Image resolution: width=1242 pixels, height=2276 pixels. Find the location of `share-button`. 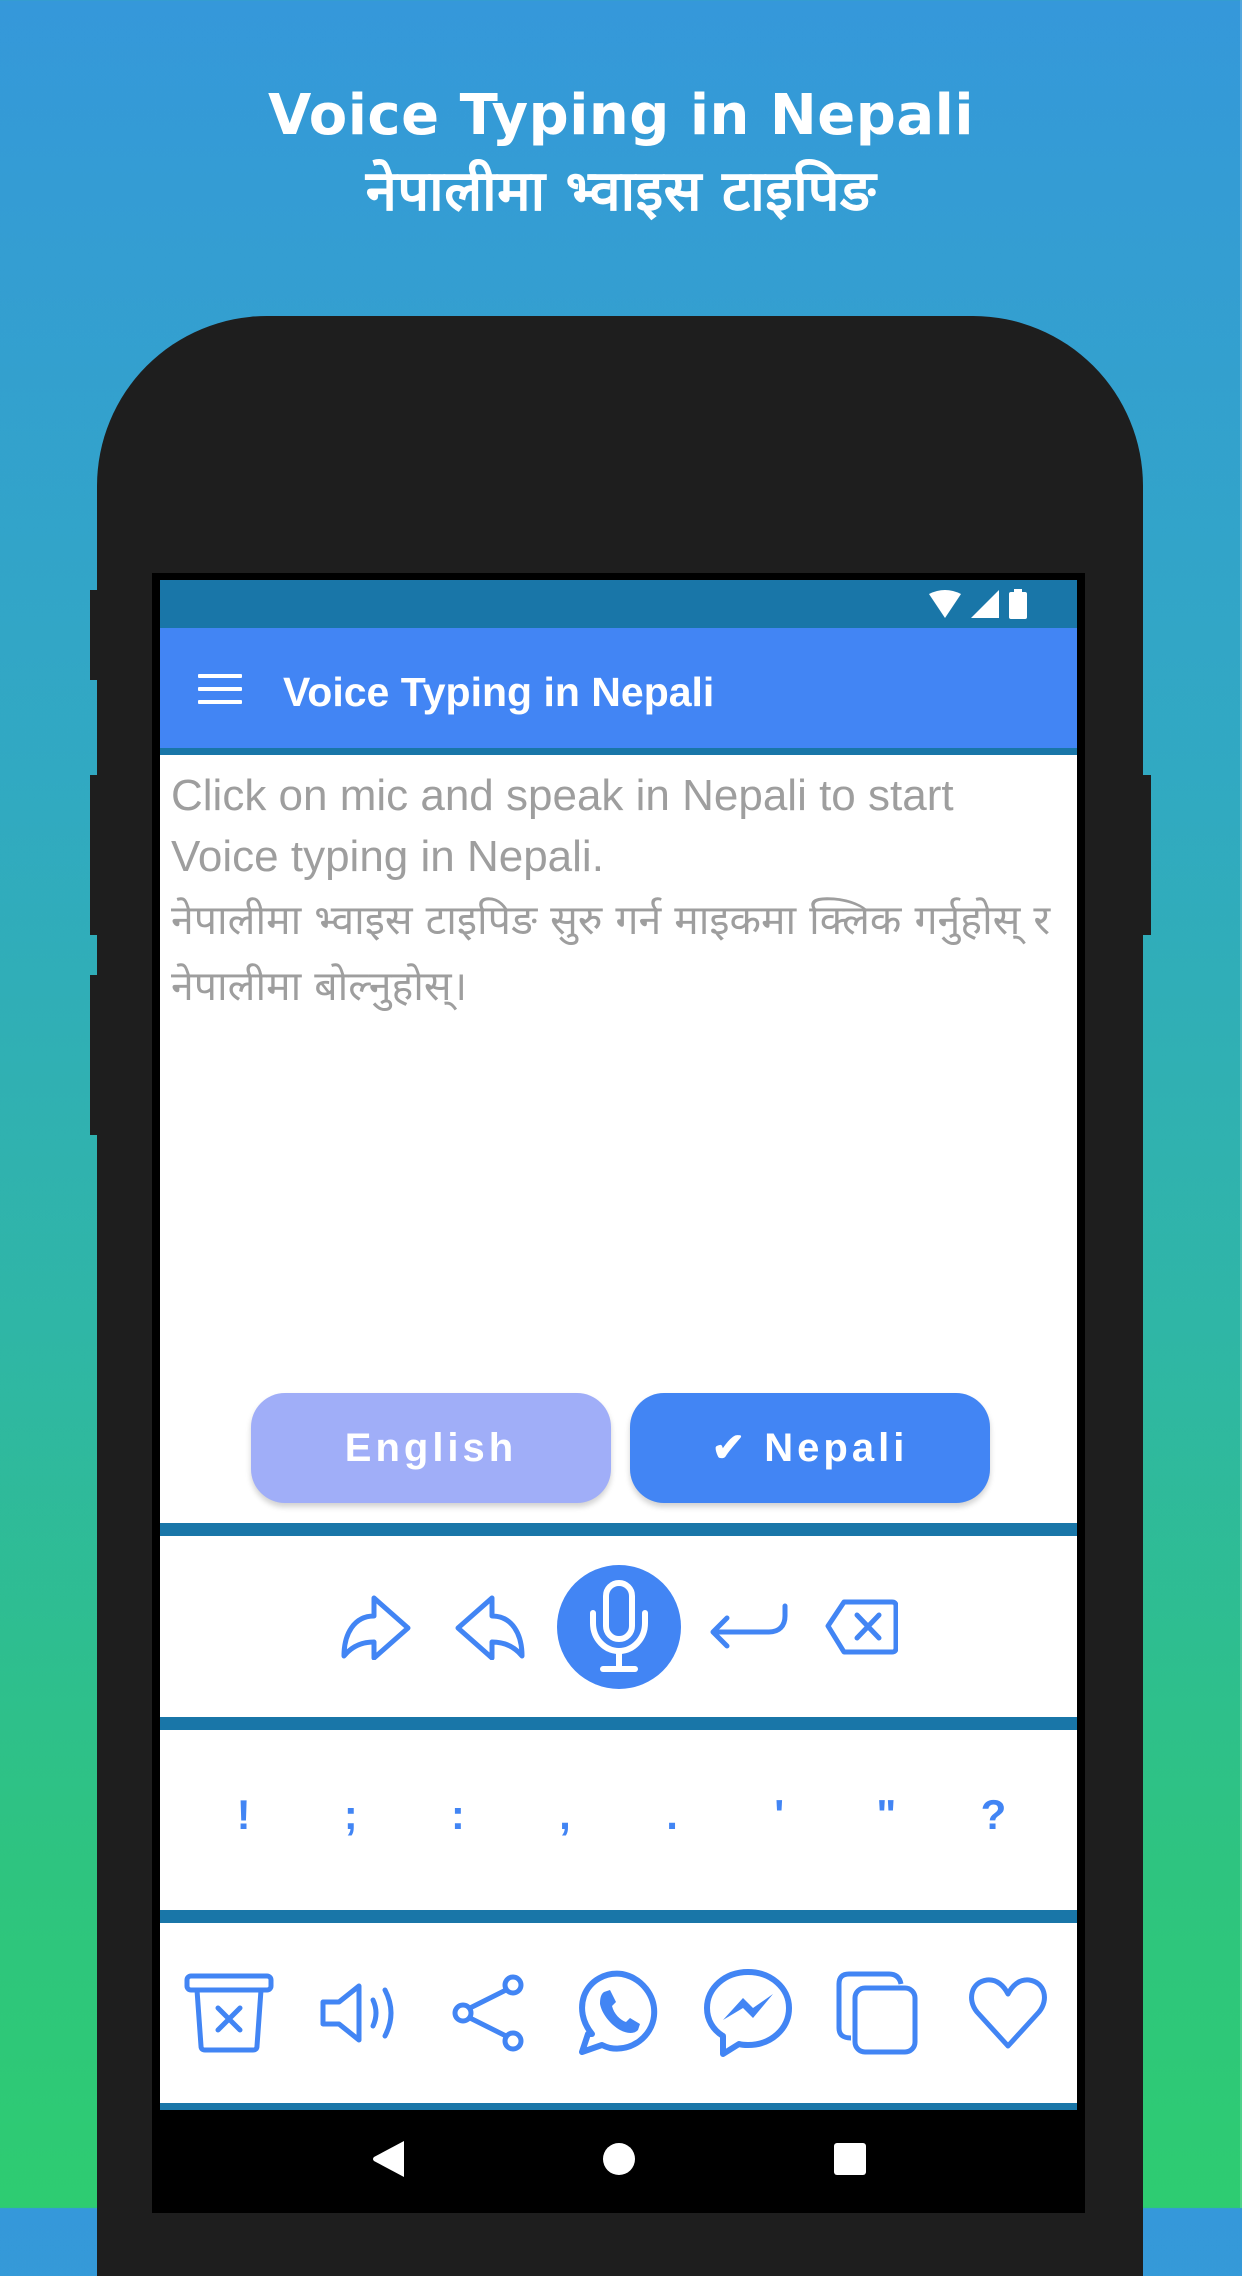

share-button is located at coordinates (489, 2013).